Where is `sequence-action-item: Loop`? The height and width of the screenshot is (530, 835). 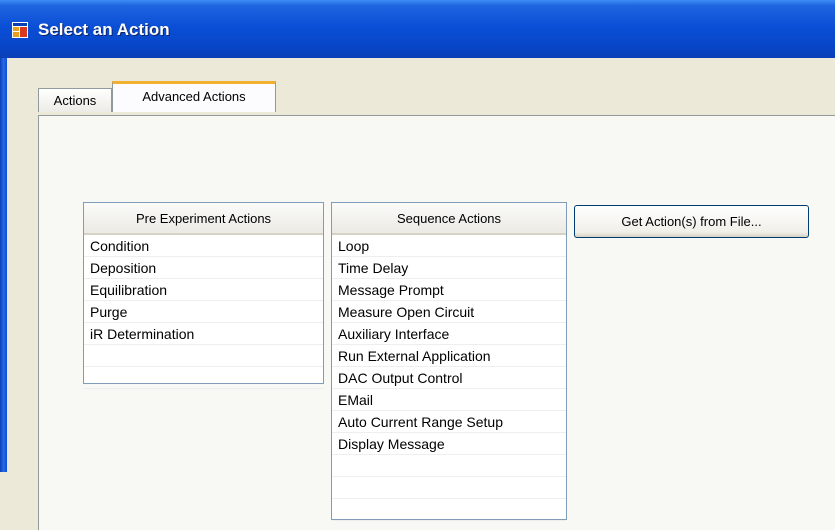 sequence-action-item: Loop is located at coordinates (449, 246).